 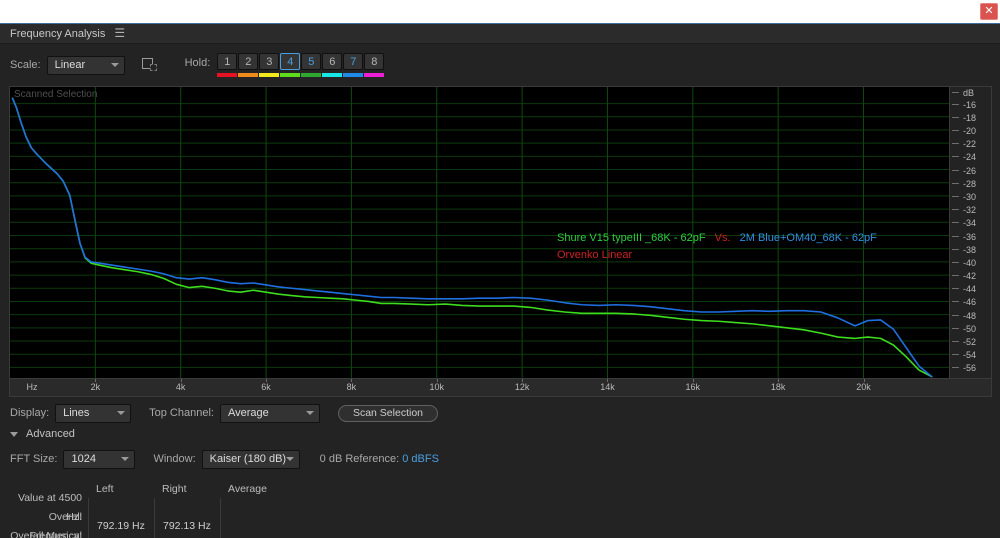 What do you see at coordinates (83, 459) in the screenshot?
I see `fft-size-value: 1024` at bounding box center [83, 459].